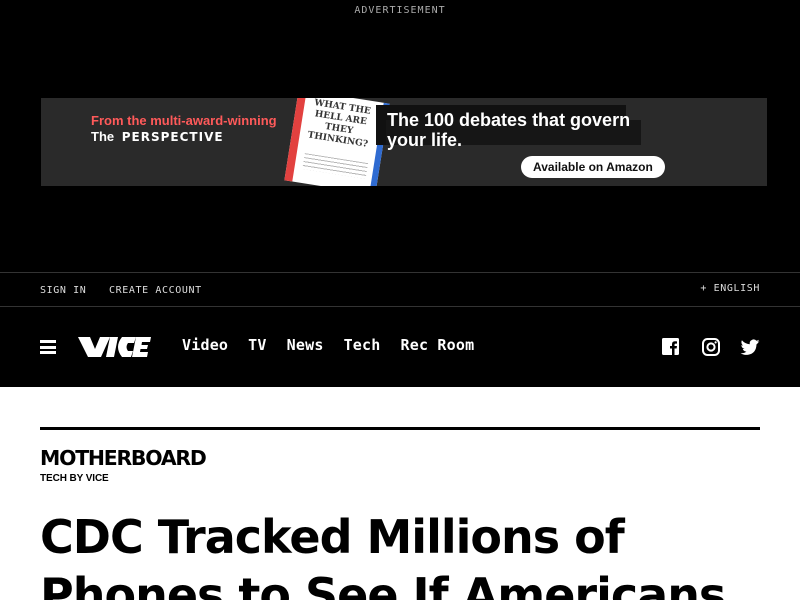 The image size is (800, 600). What do you see at coordinates (400, 428) in the screenshot?
I see `article-divider` at bounding box center [400, 428].